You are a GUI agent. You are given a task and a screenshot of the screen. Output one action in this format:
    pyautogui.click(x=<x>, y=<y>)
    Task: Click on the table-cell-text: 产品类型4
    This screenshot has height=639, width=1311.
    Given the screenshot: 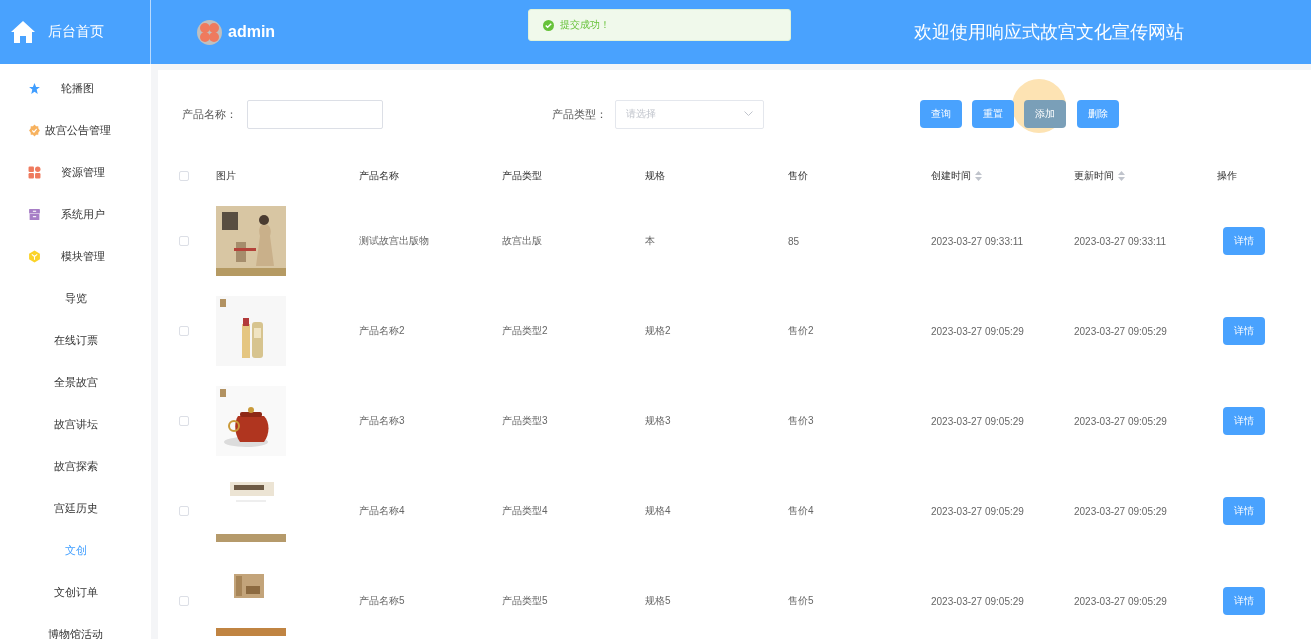 What is the action you would take?
    pyautogui.click(x=525, y=511)
    